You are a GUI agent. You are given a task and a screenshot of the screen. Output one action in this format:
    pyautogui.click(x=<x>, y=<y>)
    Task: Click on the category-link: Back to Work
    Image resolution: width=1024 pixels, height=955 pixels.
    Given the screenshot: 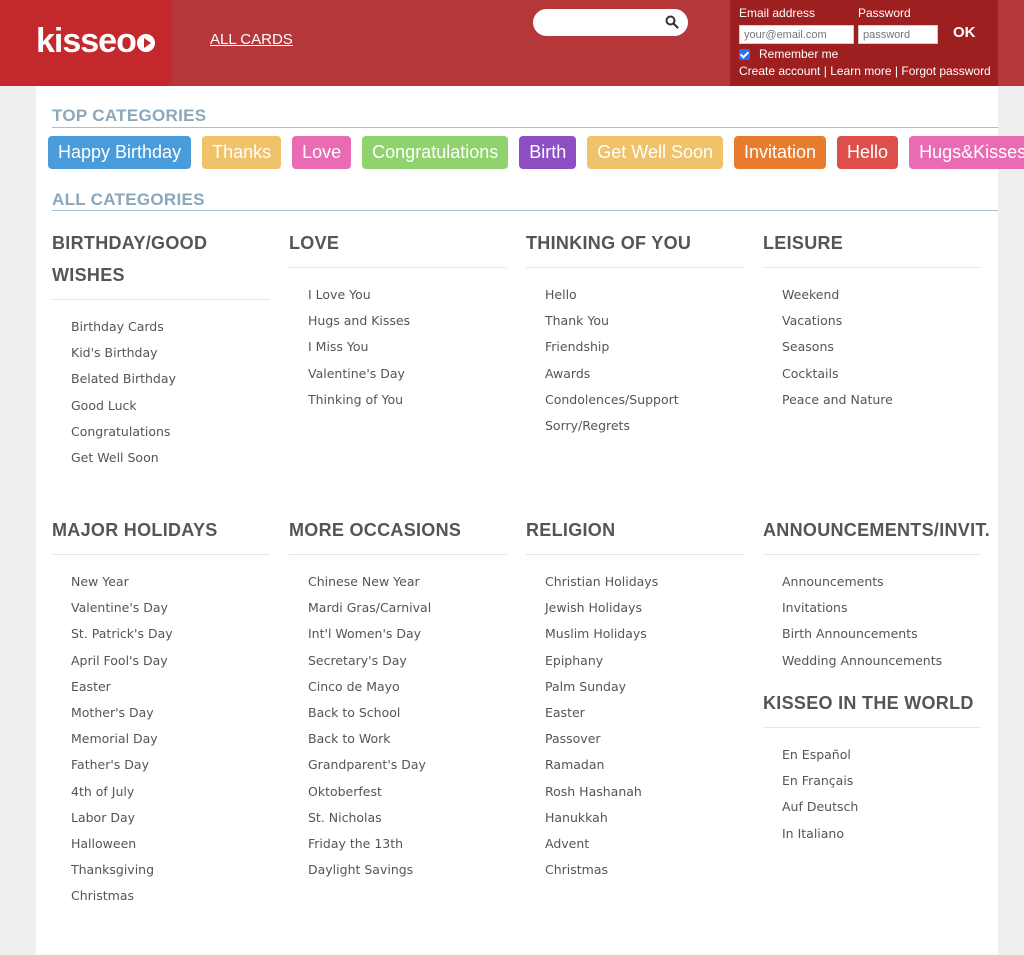 What is the action you would take?
    pyautogui.click(x=407, y=739)
    